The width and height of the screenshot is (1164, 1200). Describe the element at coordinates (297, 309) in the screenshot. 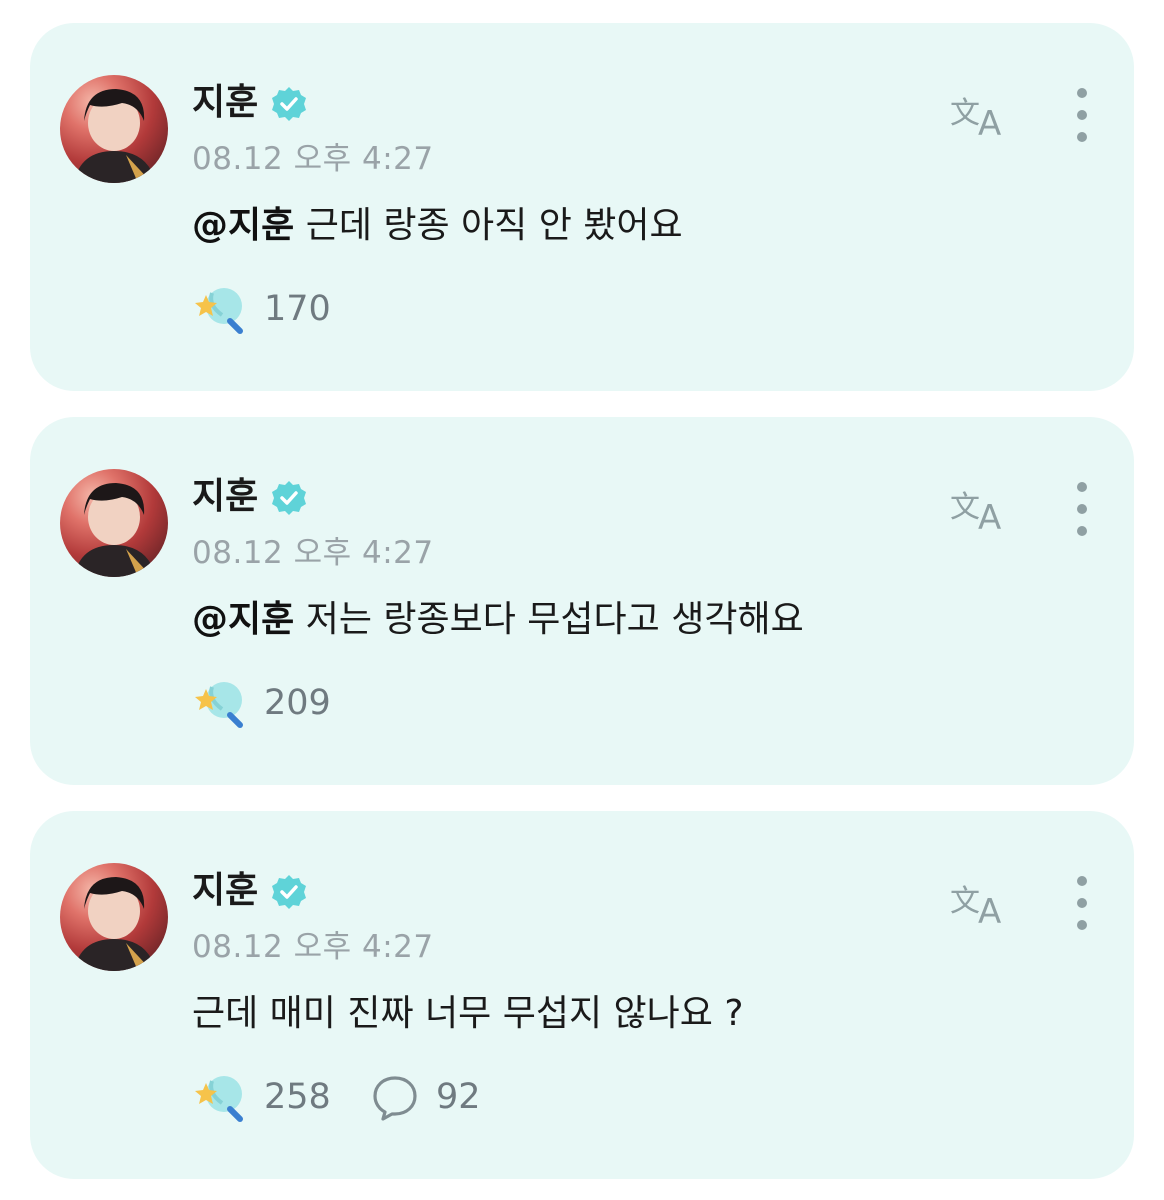

I see `reaction-count: 170` at that location.